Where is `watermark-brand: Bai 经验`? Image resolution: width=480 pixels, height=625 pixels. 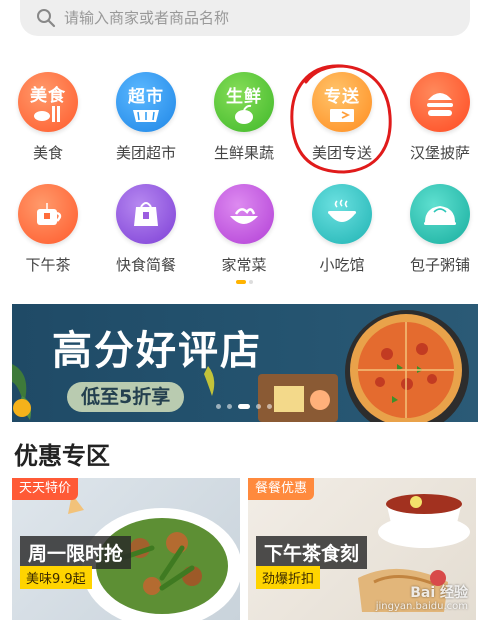
watermark-brand: Bai 经验 is located at coordinates (439, 593).